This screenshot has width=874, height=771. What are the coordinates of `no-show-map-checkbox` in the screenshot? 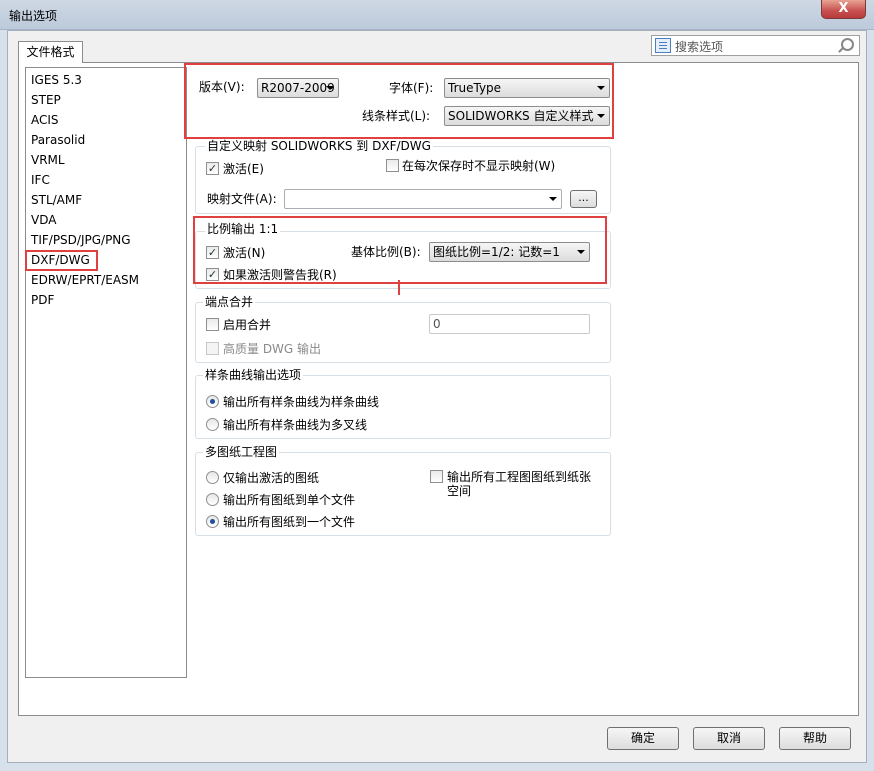 It's located at (392, 165).